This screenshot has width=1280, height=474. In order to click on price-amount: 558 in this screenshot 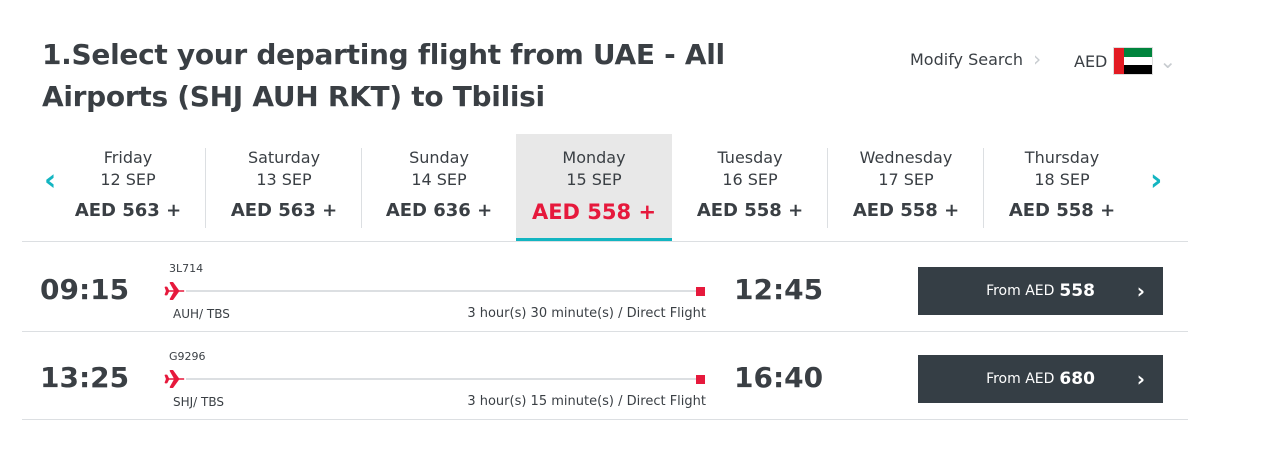, I will do `click(1077, 291)`.